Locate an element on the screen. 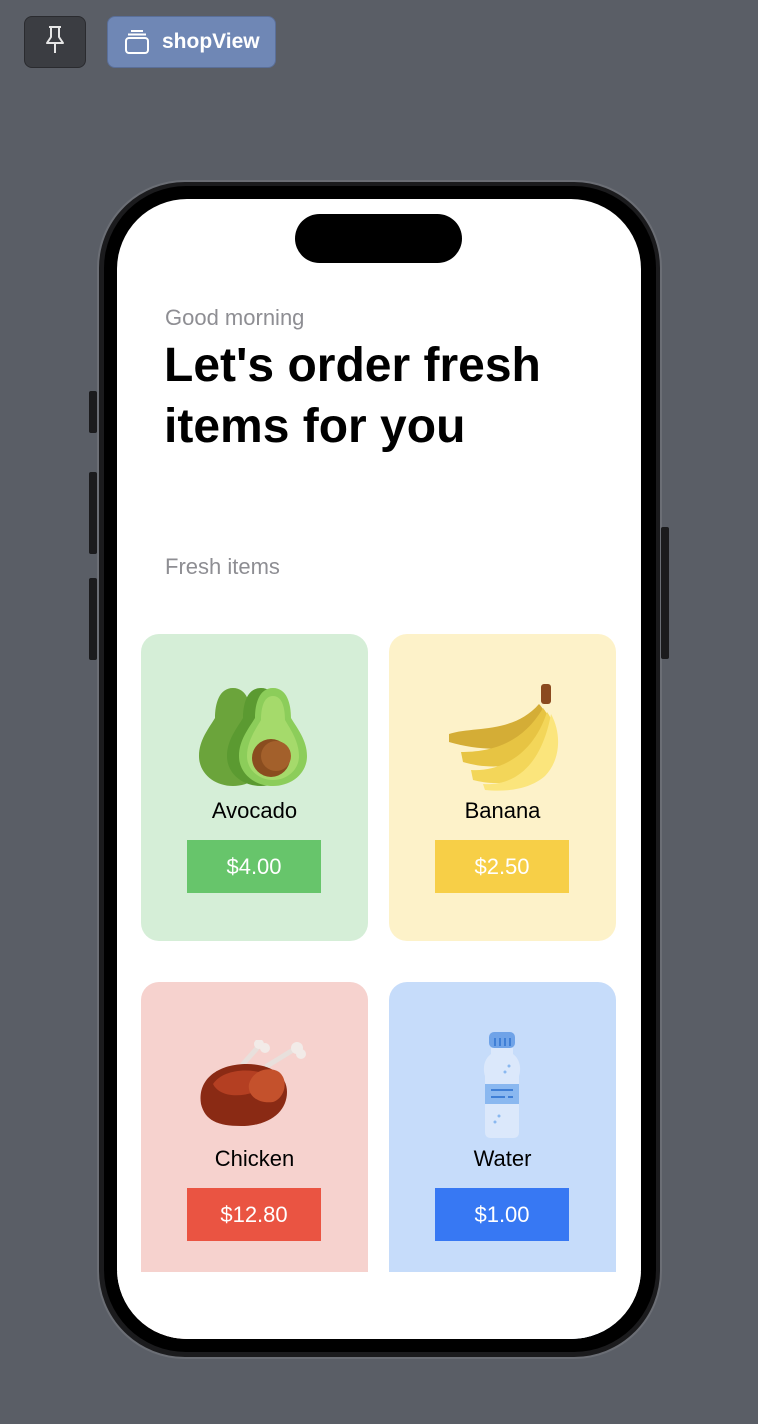 The image size is (758, 1424). product-name: Water is located at coordinates (502, 1158).